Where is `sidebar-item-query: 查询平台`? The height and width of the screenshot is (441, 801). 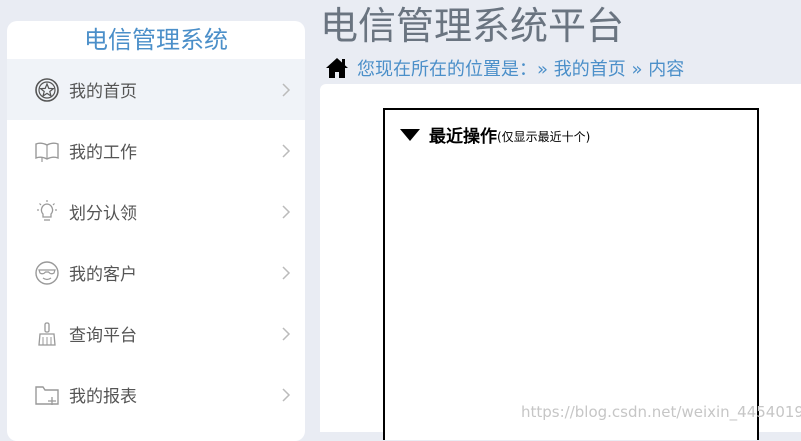 sidebar-item-query: 查询平台 is located at coordinates (156, 333).